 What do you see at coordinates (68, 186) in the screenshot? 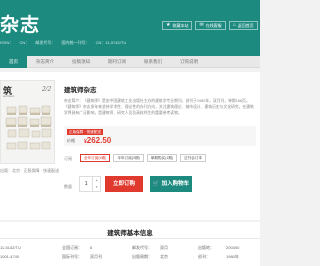
I see `quantity-label: 数量` at bounding box center [68, 186].